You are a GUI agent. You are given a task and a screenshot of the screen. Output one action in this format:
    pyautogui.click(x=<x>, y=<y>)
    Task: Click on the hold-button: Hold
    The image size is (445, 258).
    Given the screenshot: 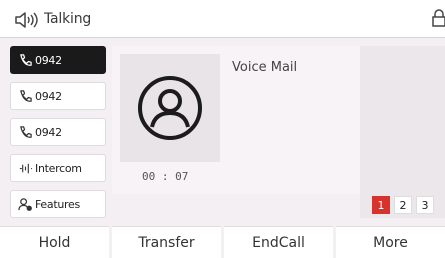 What is the action you would take?
    pyautogui.click(x=54, y=242)
    